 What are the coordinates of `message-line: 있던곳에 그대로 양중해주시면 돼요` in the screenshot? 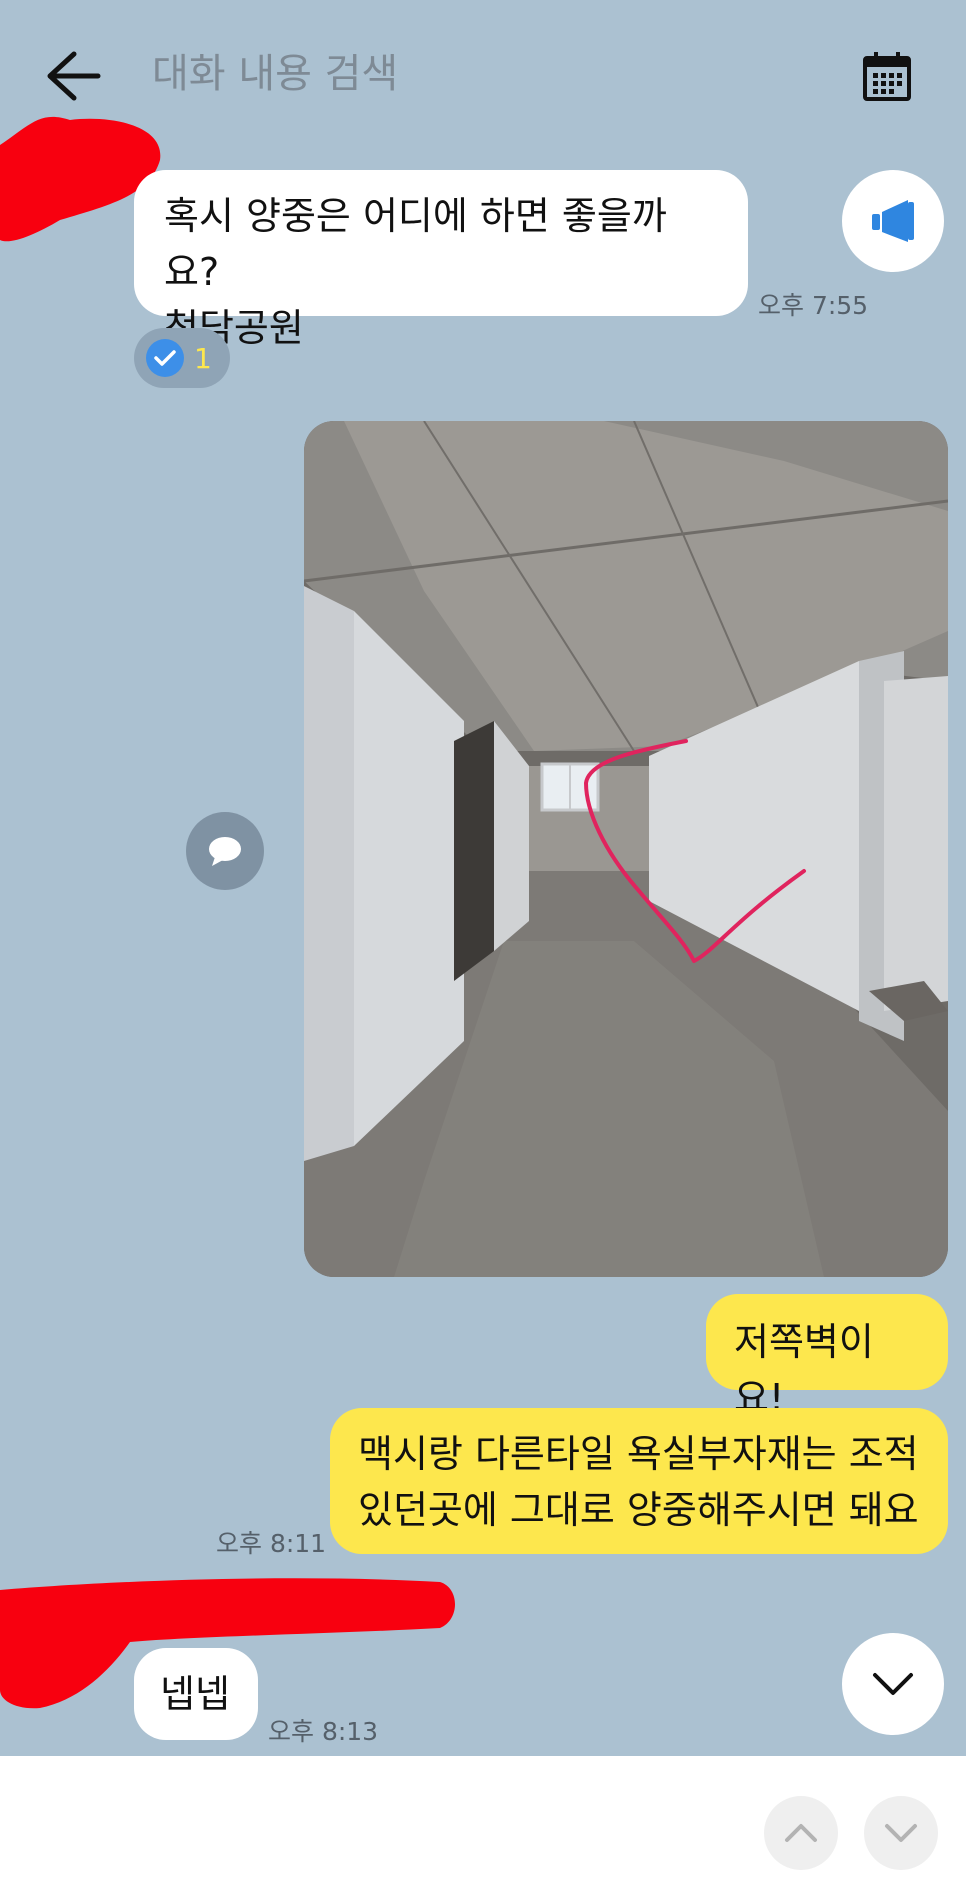 It's located at (638, 1510).